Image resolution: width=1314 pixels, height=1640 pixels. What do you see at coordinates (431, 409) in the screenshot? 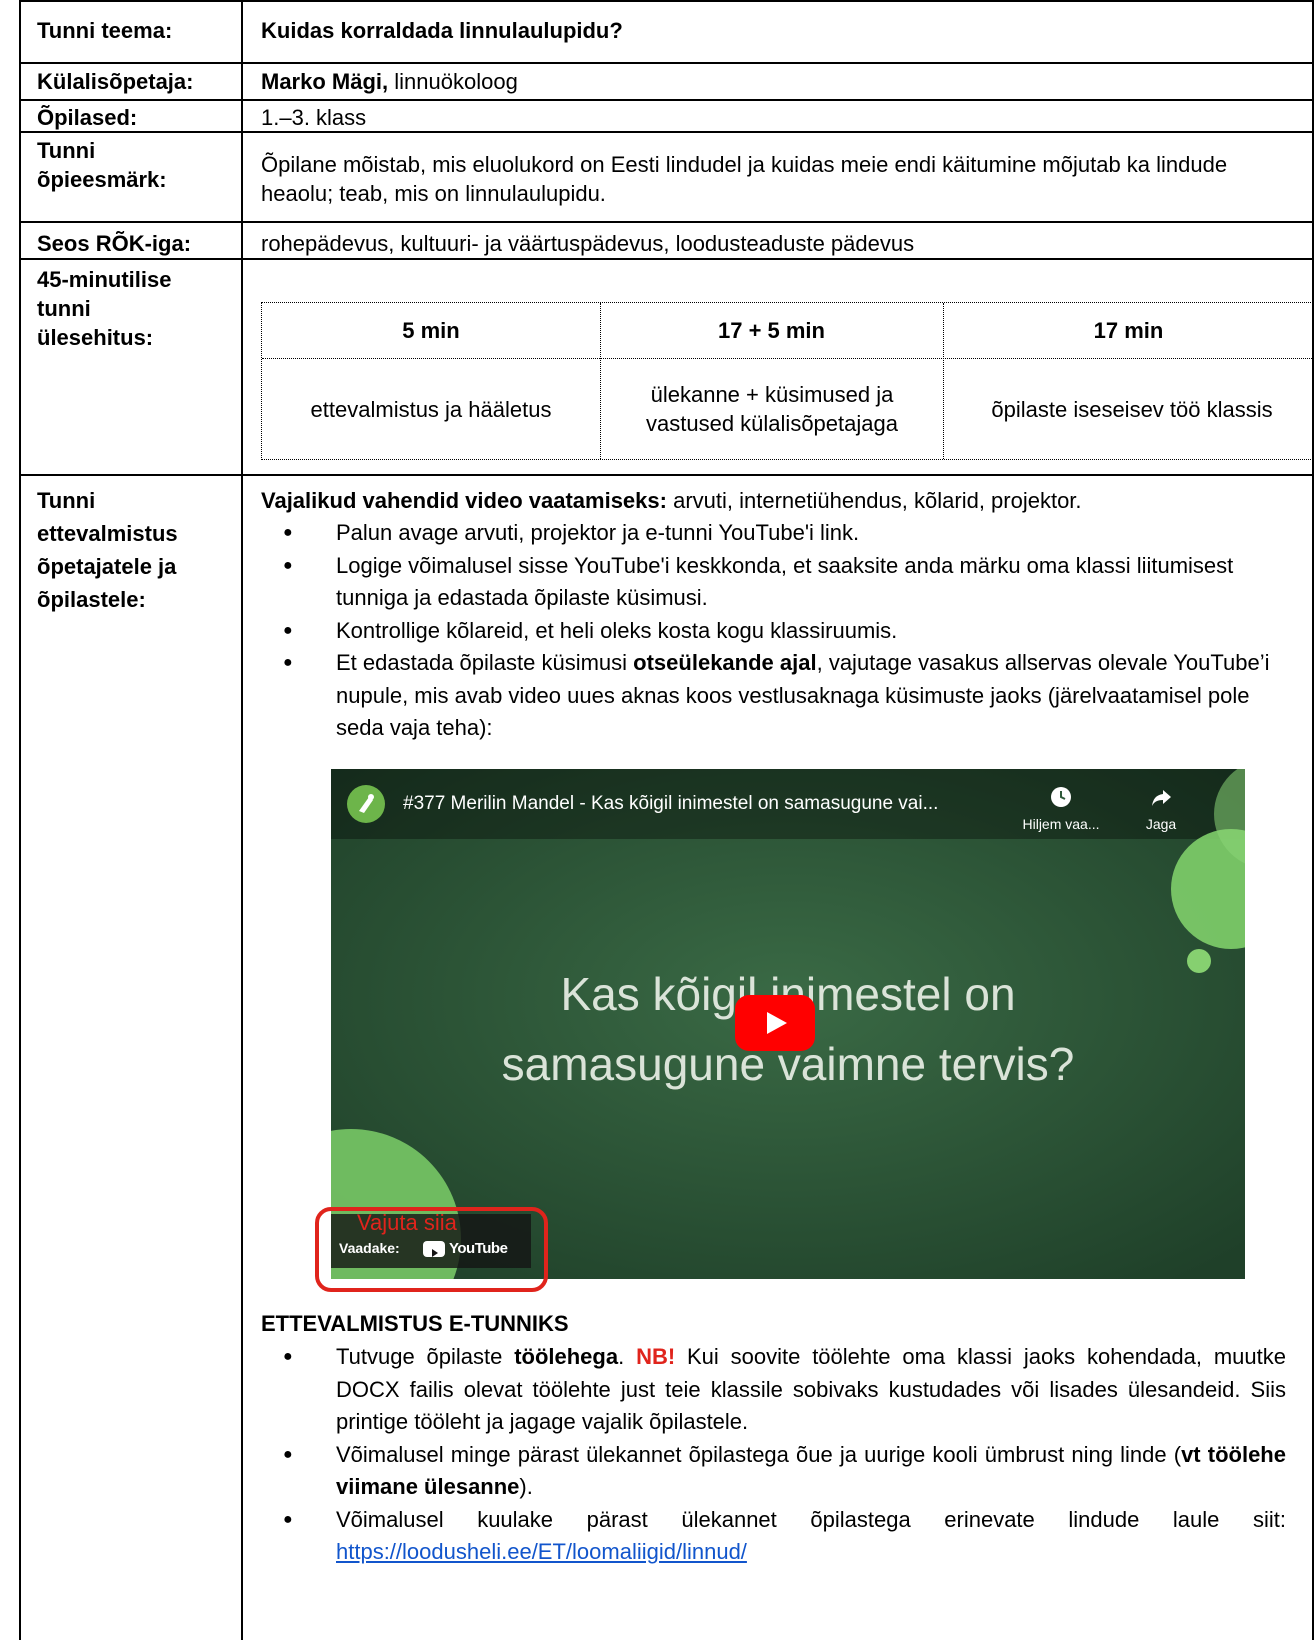
I see `schedule-activity: ettevalmistus ja hääletus` at bounding box center [431, 409].